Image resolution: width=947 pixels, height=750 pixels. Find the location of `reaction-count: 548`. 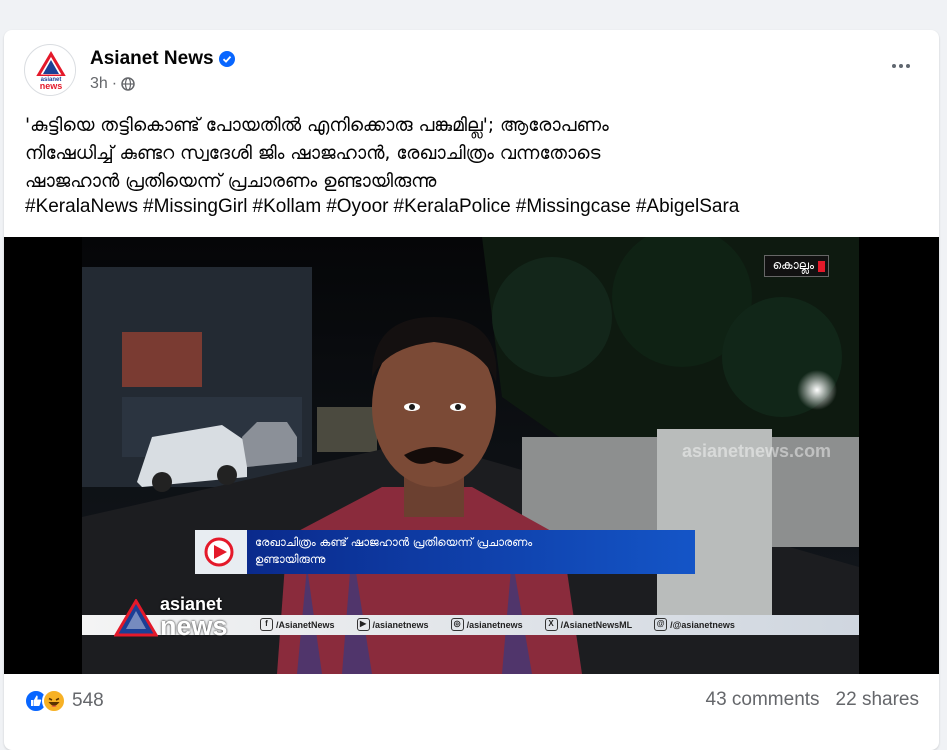

reaction-count: 548 is located at coordinates (88, 701).